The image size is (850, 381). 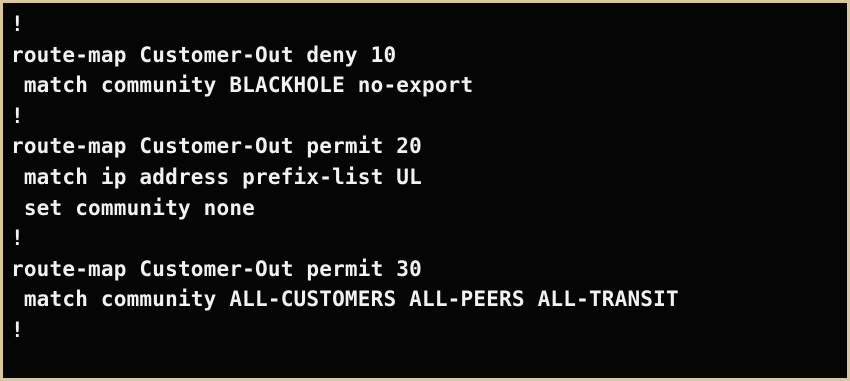 I want to click on config-line-route-map-permit-20: route-map Customer-Out permit 20, so click(x=216, y=146).